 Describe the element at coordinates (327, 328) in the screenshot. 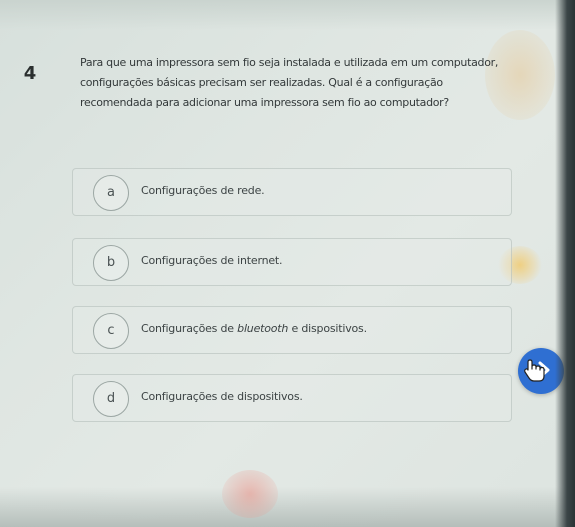

I see `option-label-end: e dispositivos.` at that location.